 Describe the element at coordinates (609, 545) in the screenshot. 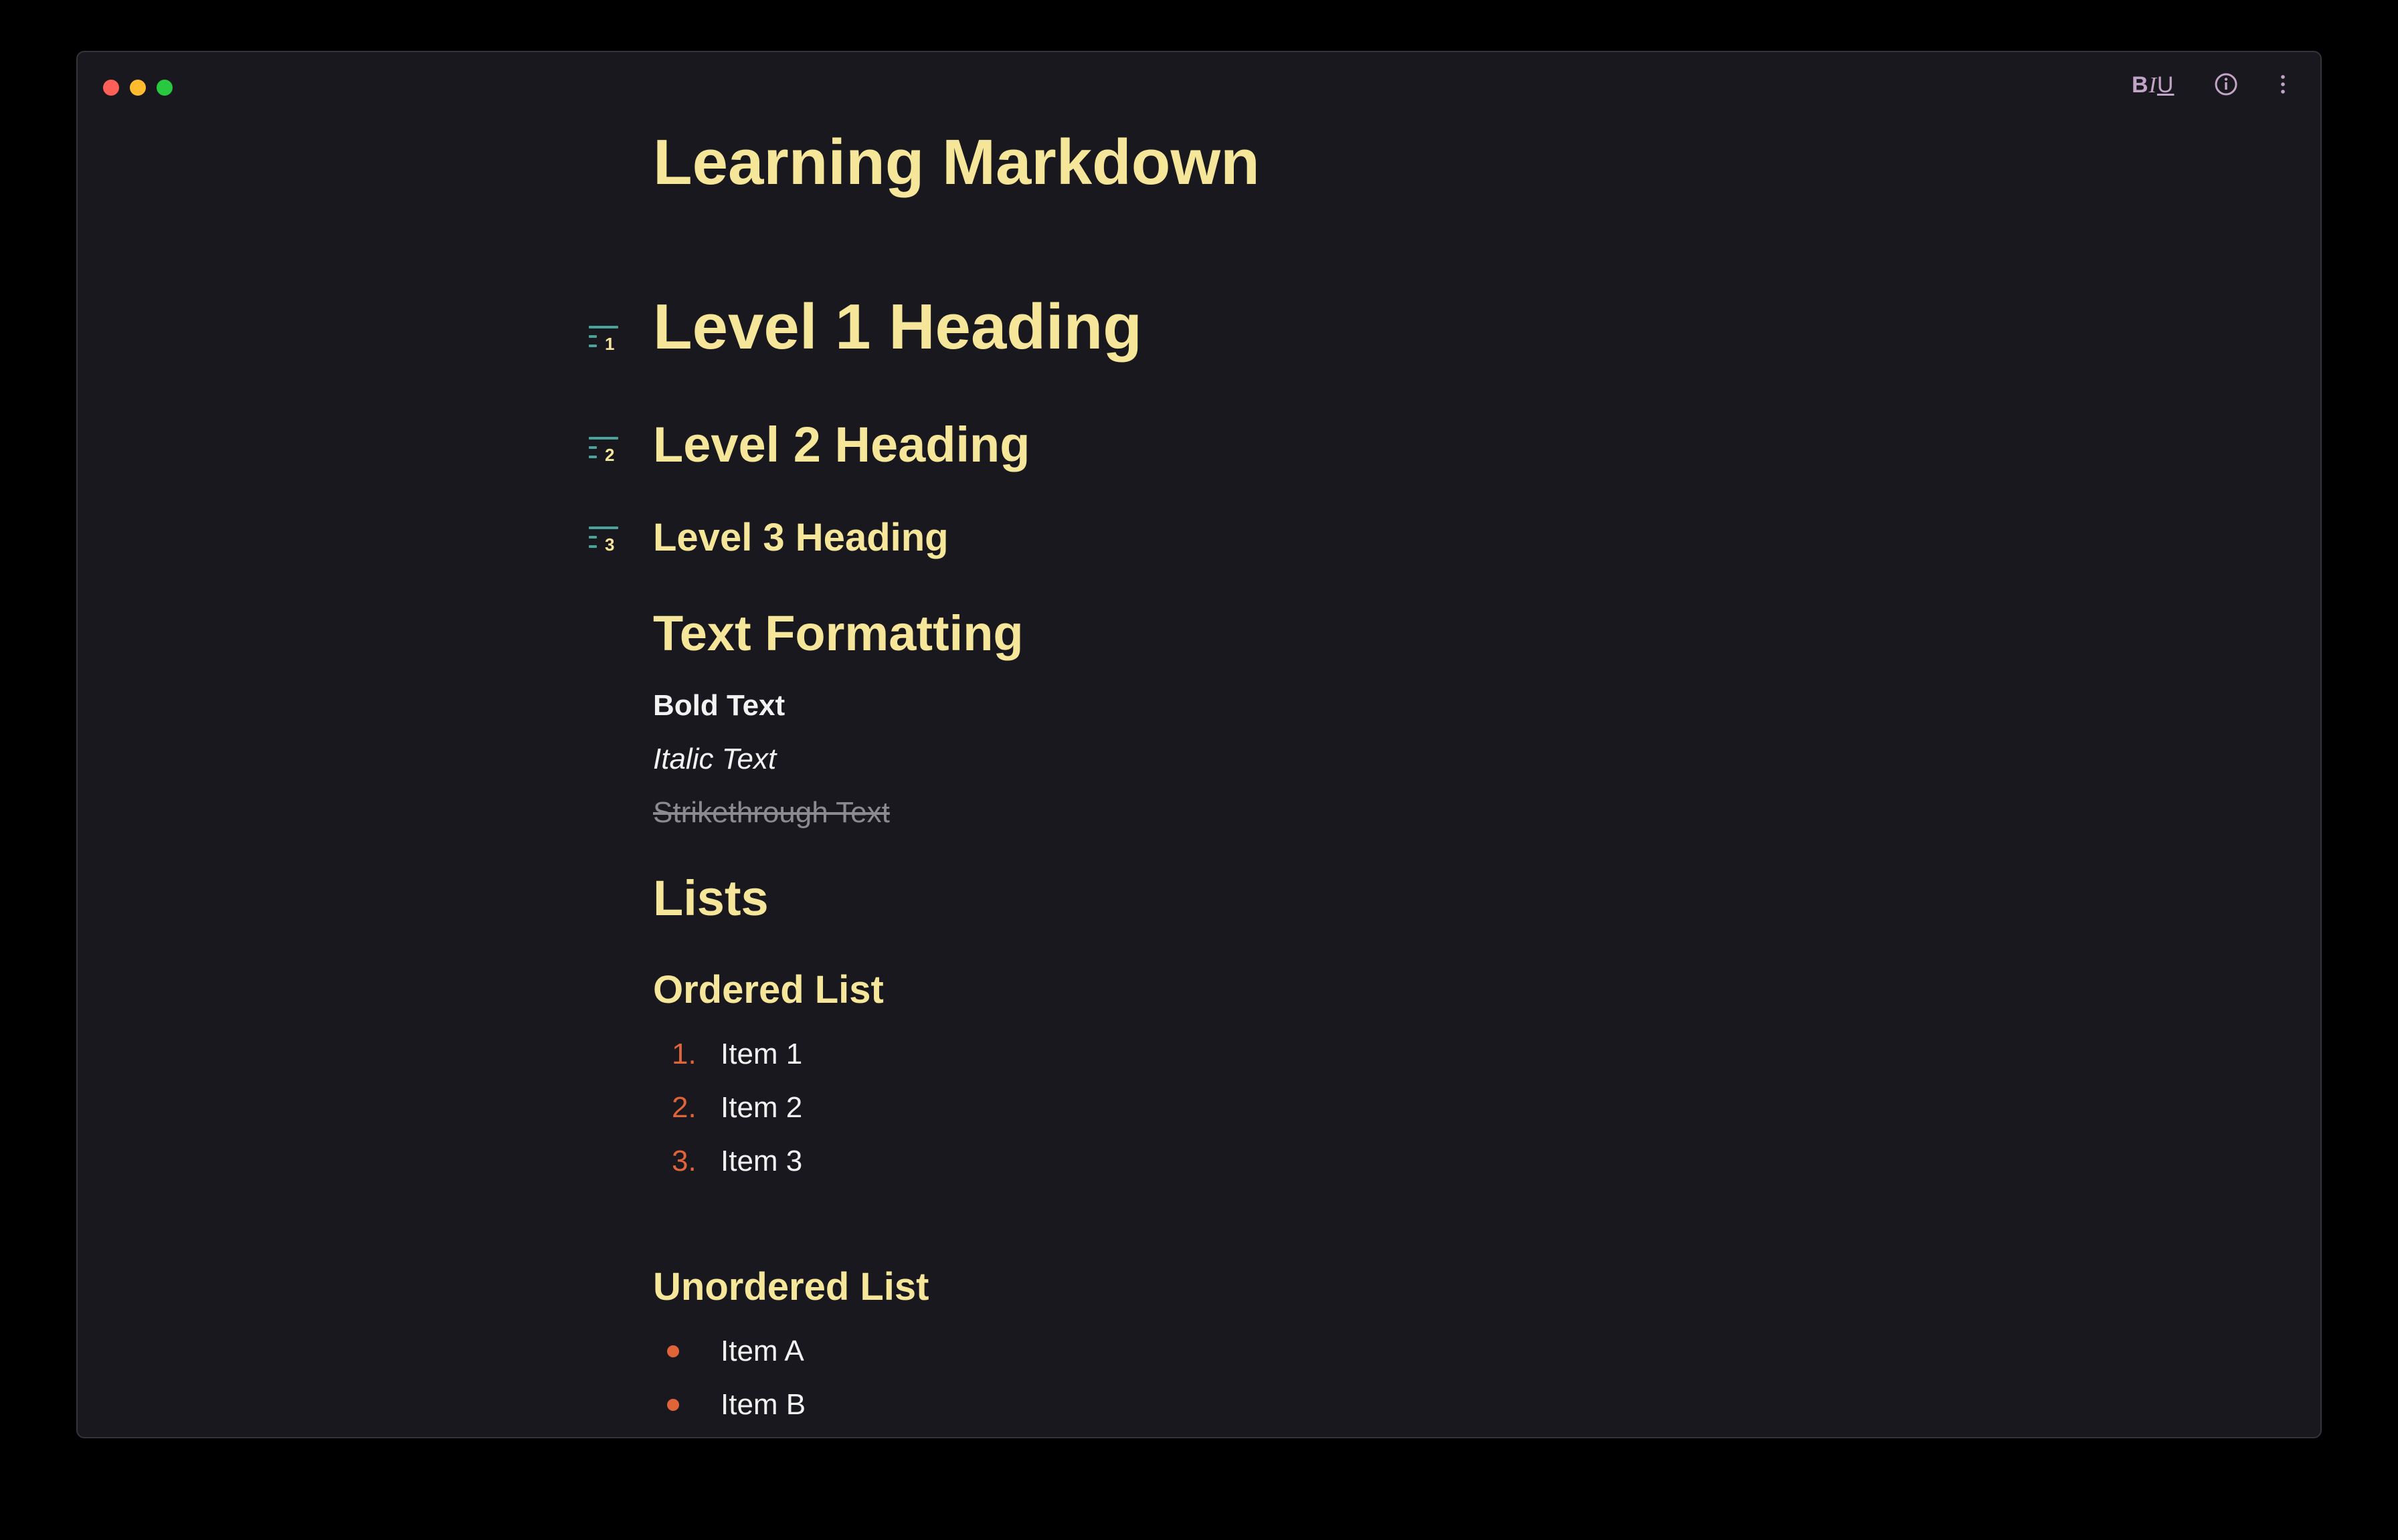

I see `heading-level-marker: 3` at that location.